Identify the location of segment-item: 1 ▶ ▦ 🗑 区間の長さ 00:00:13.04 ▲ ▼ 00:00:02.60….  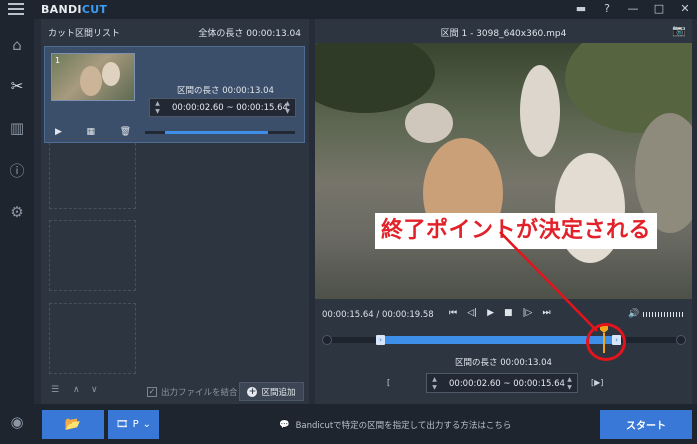
(174, 94).